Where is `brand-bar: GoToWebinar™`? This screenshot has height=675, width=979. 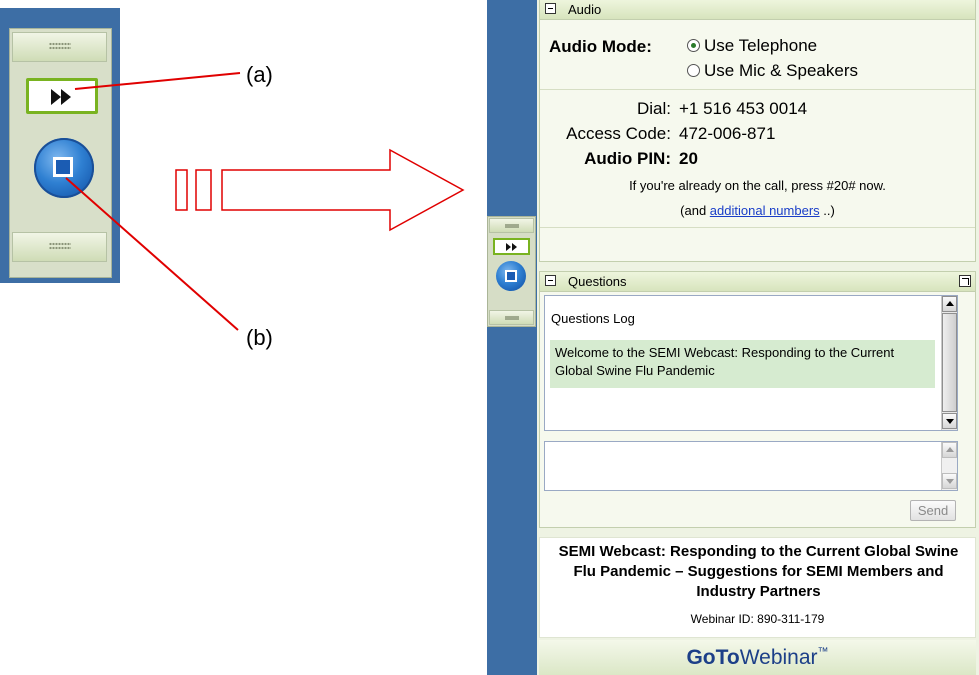 brand-bar: GoToWebinar™ is located at coordinates (757, 657).